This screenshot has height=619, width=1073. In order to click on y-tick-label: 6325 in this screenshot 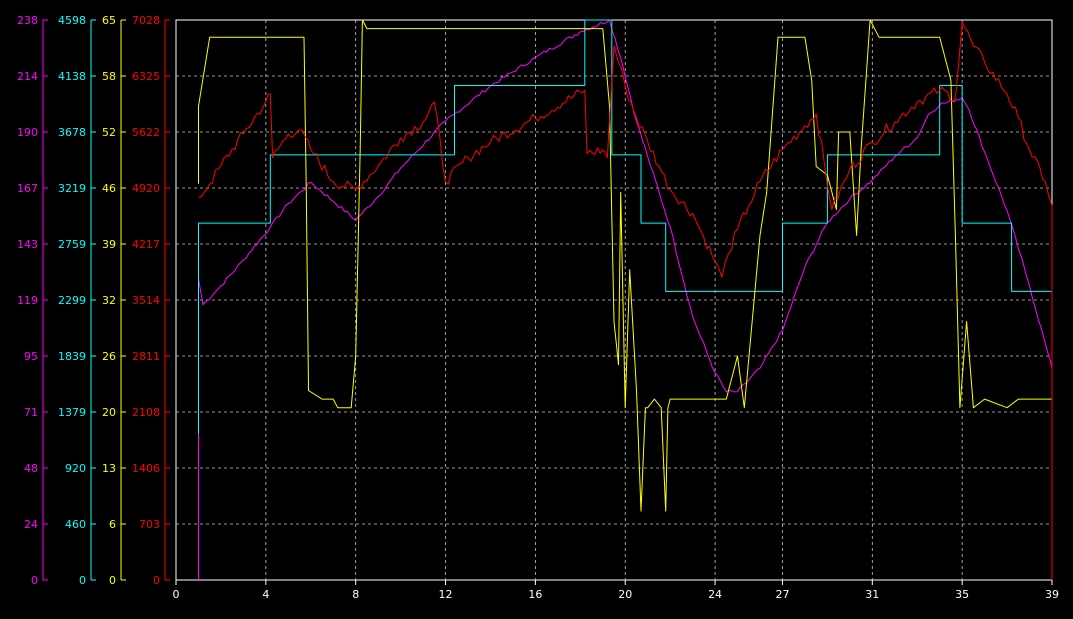, I will do `click(146, 76)`.